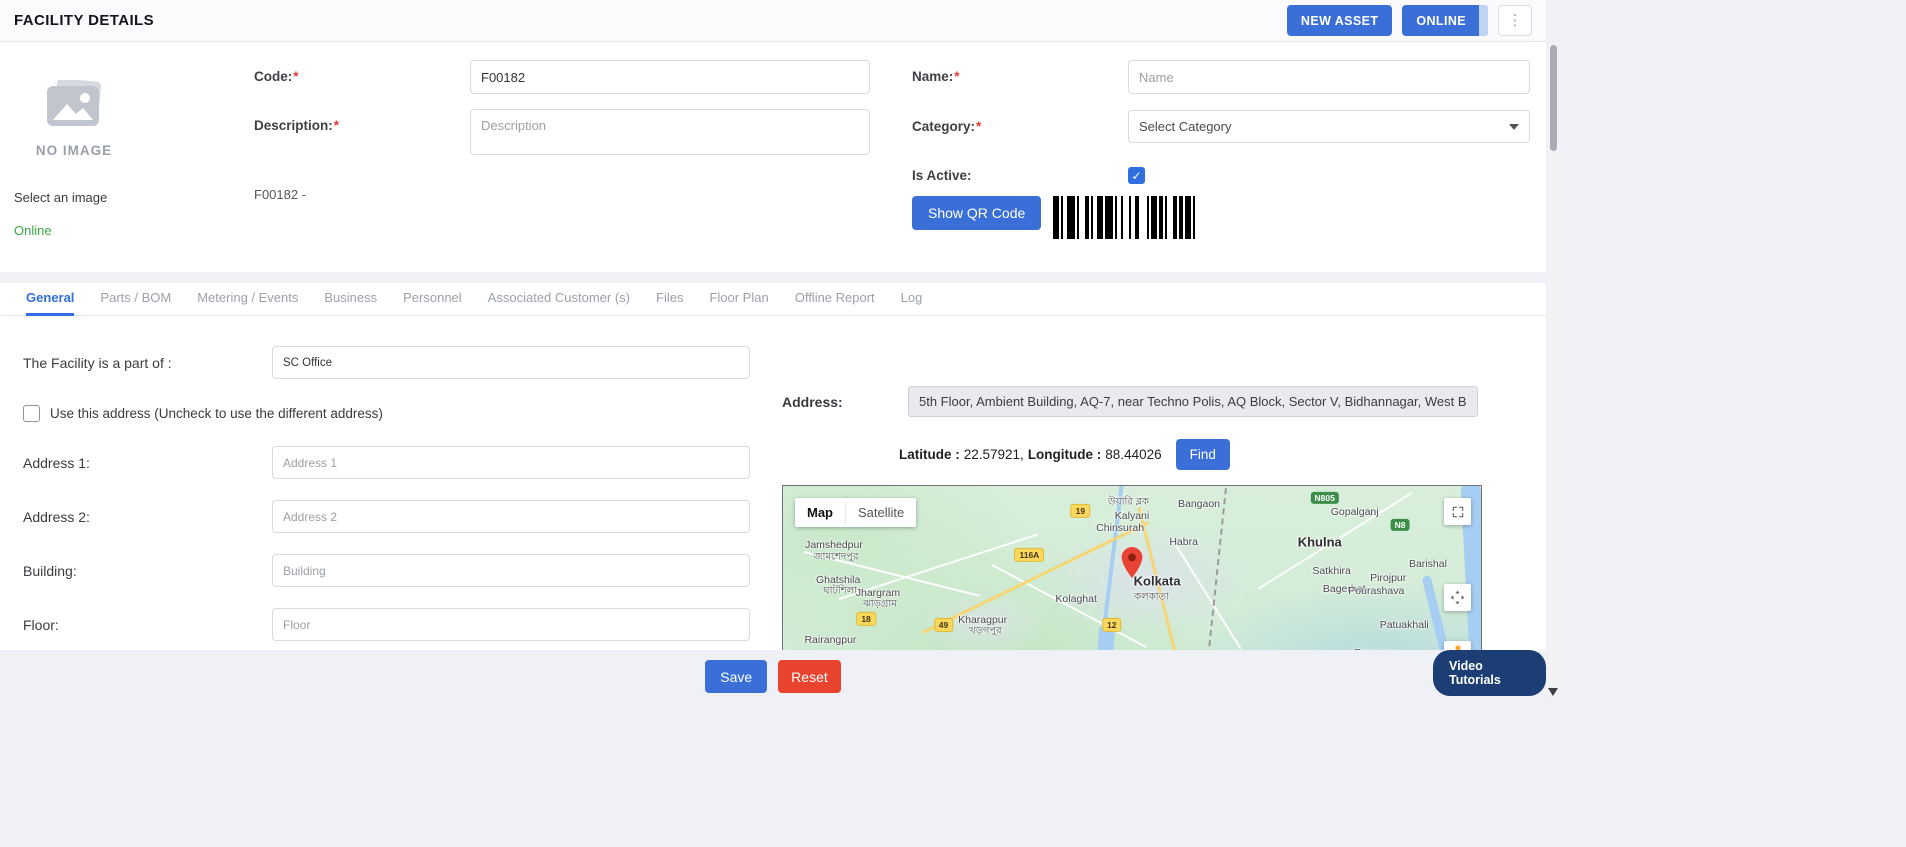 The width and height of the screenshot is (1906, 847). I want to click on map-place-label: Bangaon, so click(1199, 503).